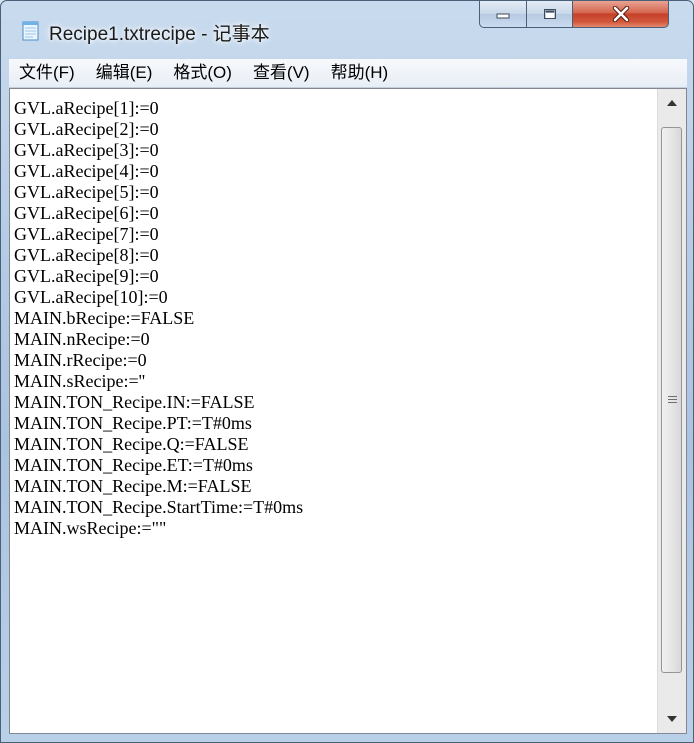 This screenshot has height=743, width=694. I want to click on scroll-up-button, so click(672, 103).